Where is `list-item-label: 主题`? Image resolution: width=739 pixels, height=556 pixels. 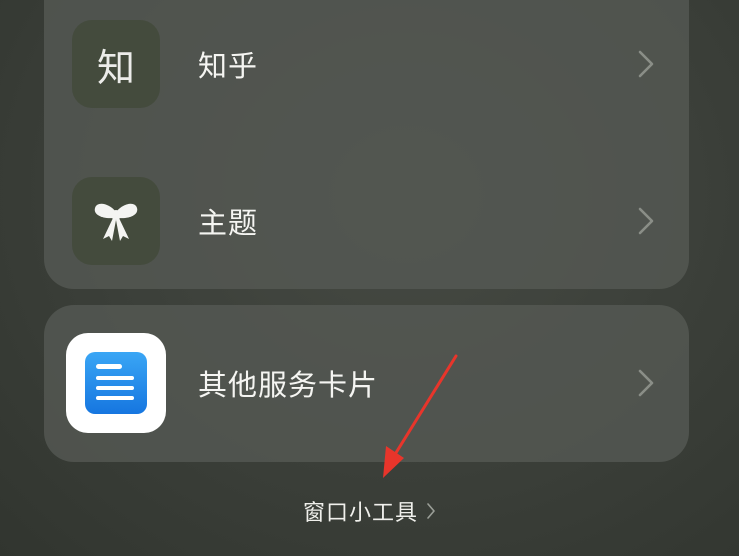 list-item-label: 主题 is located at coordinates (228, 223).